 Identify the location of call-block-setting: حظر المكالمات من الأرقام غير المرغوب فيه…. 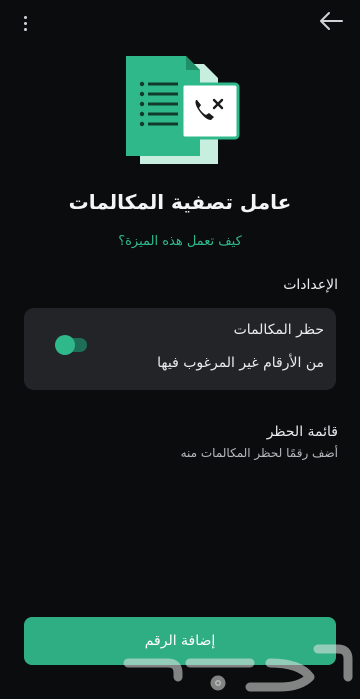
(180, 349).